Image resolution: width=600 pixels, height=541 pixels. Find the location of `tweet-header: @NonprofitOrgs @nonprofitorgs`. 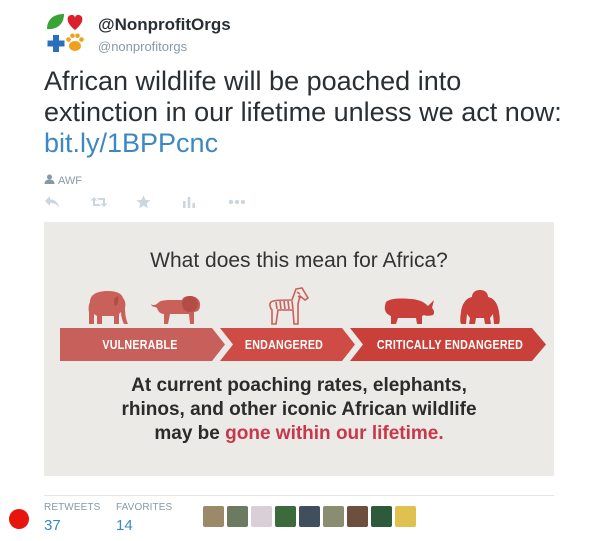

tweet-header: @NonprofitOrgs @nonprofitorgs is located at coordinates (304, 32).